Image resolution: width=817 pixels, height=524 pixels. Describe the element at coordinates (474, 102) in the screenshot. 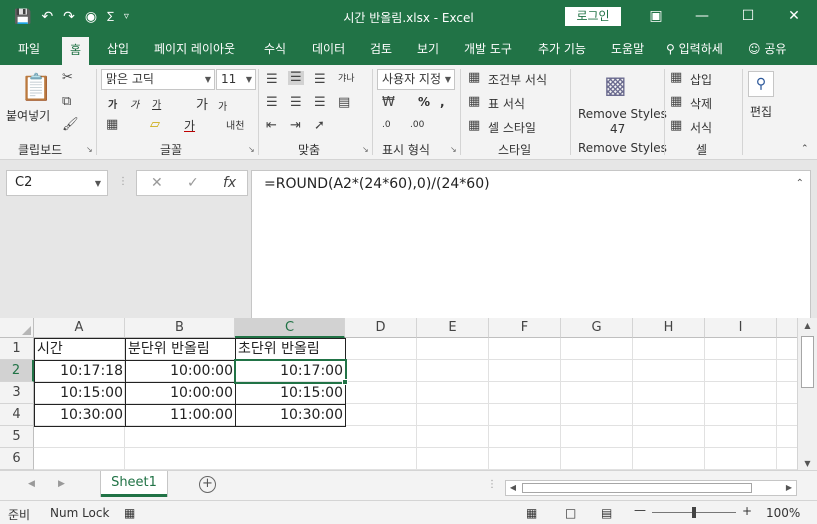

I see `table-format-icon: ▦` at that location.